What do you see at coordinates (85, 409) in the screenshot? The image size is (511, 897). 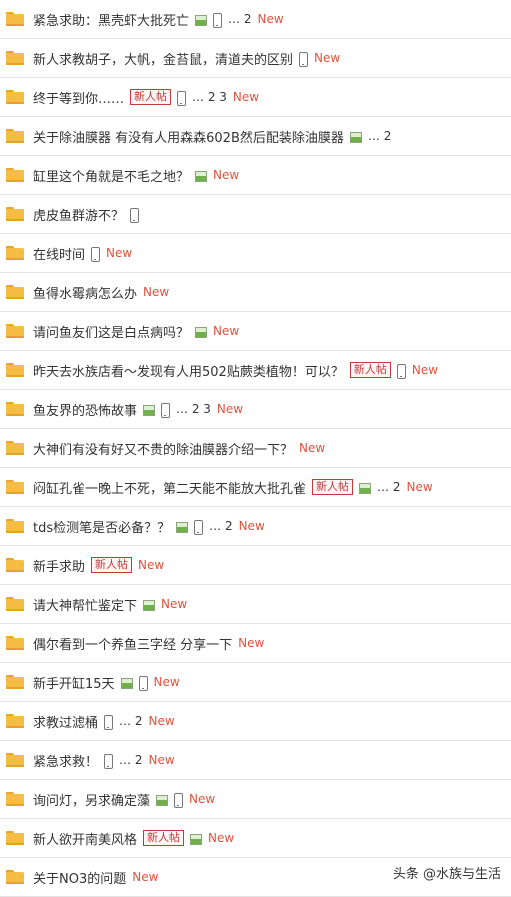 I see `thread-title: 鱼友界的恐怖故事` at bounding box center [85, 409].